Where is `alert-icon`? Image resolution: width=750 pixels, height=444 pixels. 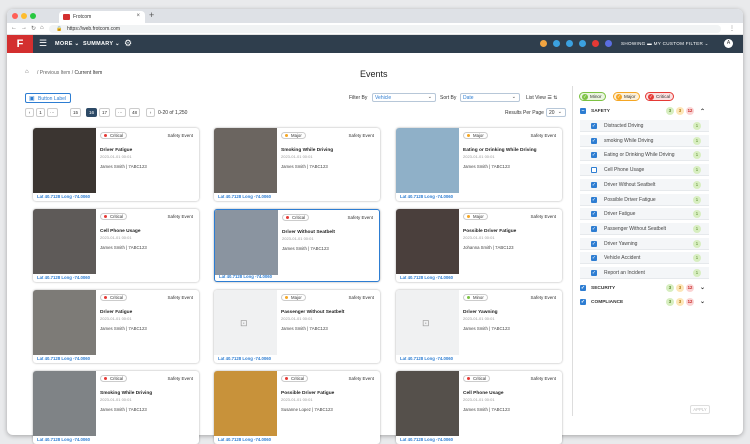 alert-icon is located at coordinates (569, 43).